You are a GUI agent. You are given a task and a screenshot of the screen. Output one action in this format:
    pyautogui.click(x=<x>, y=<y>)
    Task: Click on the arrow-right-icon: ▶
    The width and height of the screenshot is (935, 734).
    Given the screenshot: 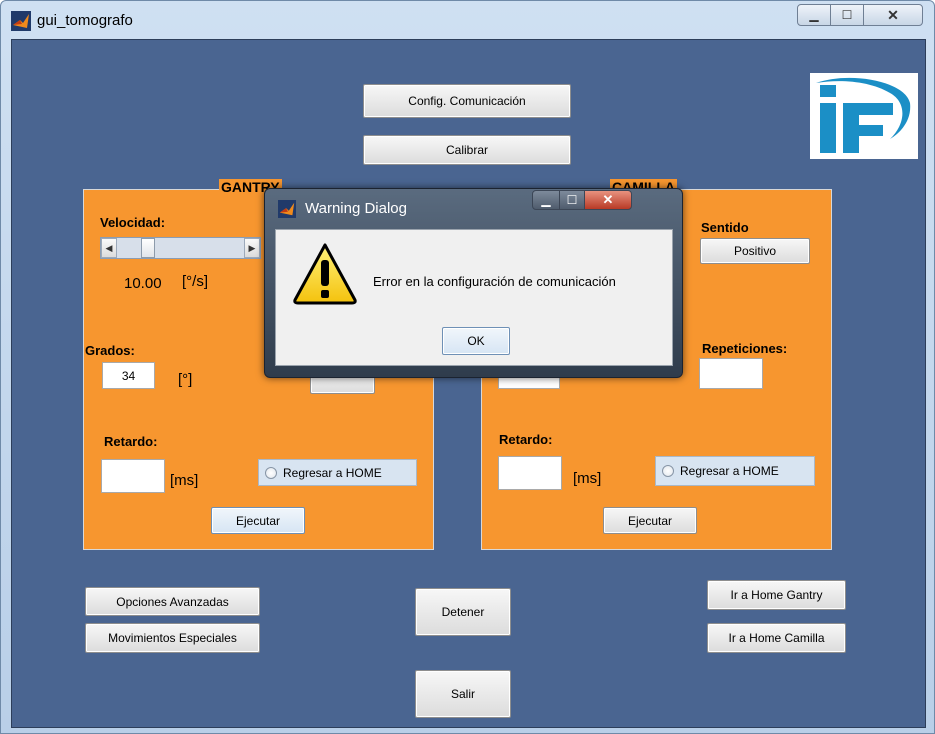 What is the action you would take?
    pyautogui.click(x=252, y=247)
    